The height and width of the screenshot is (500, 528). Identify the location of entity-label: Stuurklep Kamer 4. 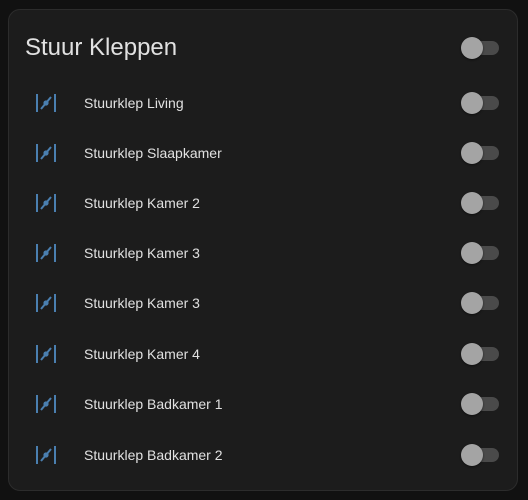
(142, 354).